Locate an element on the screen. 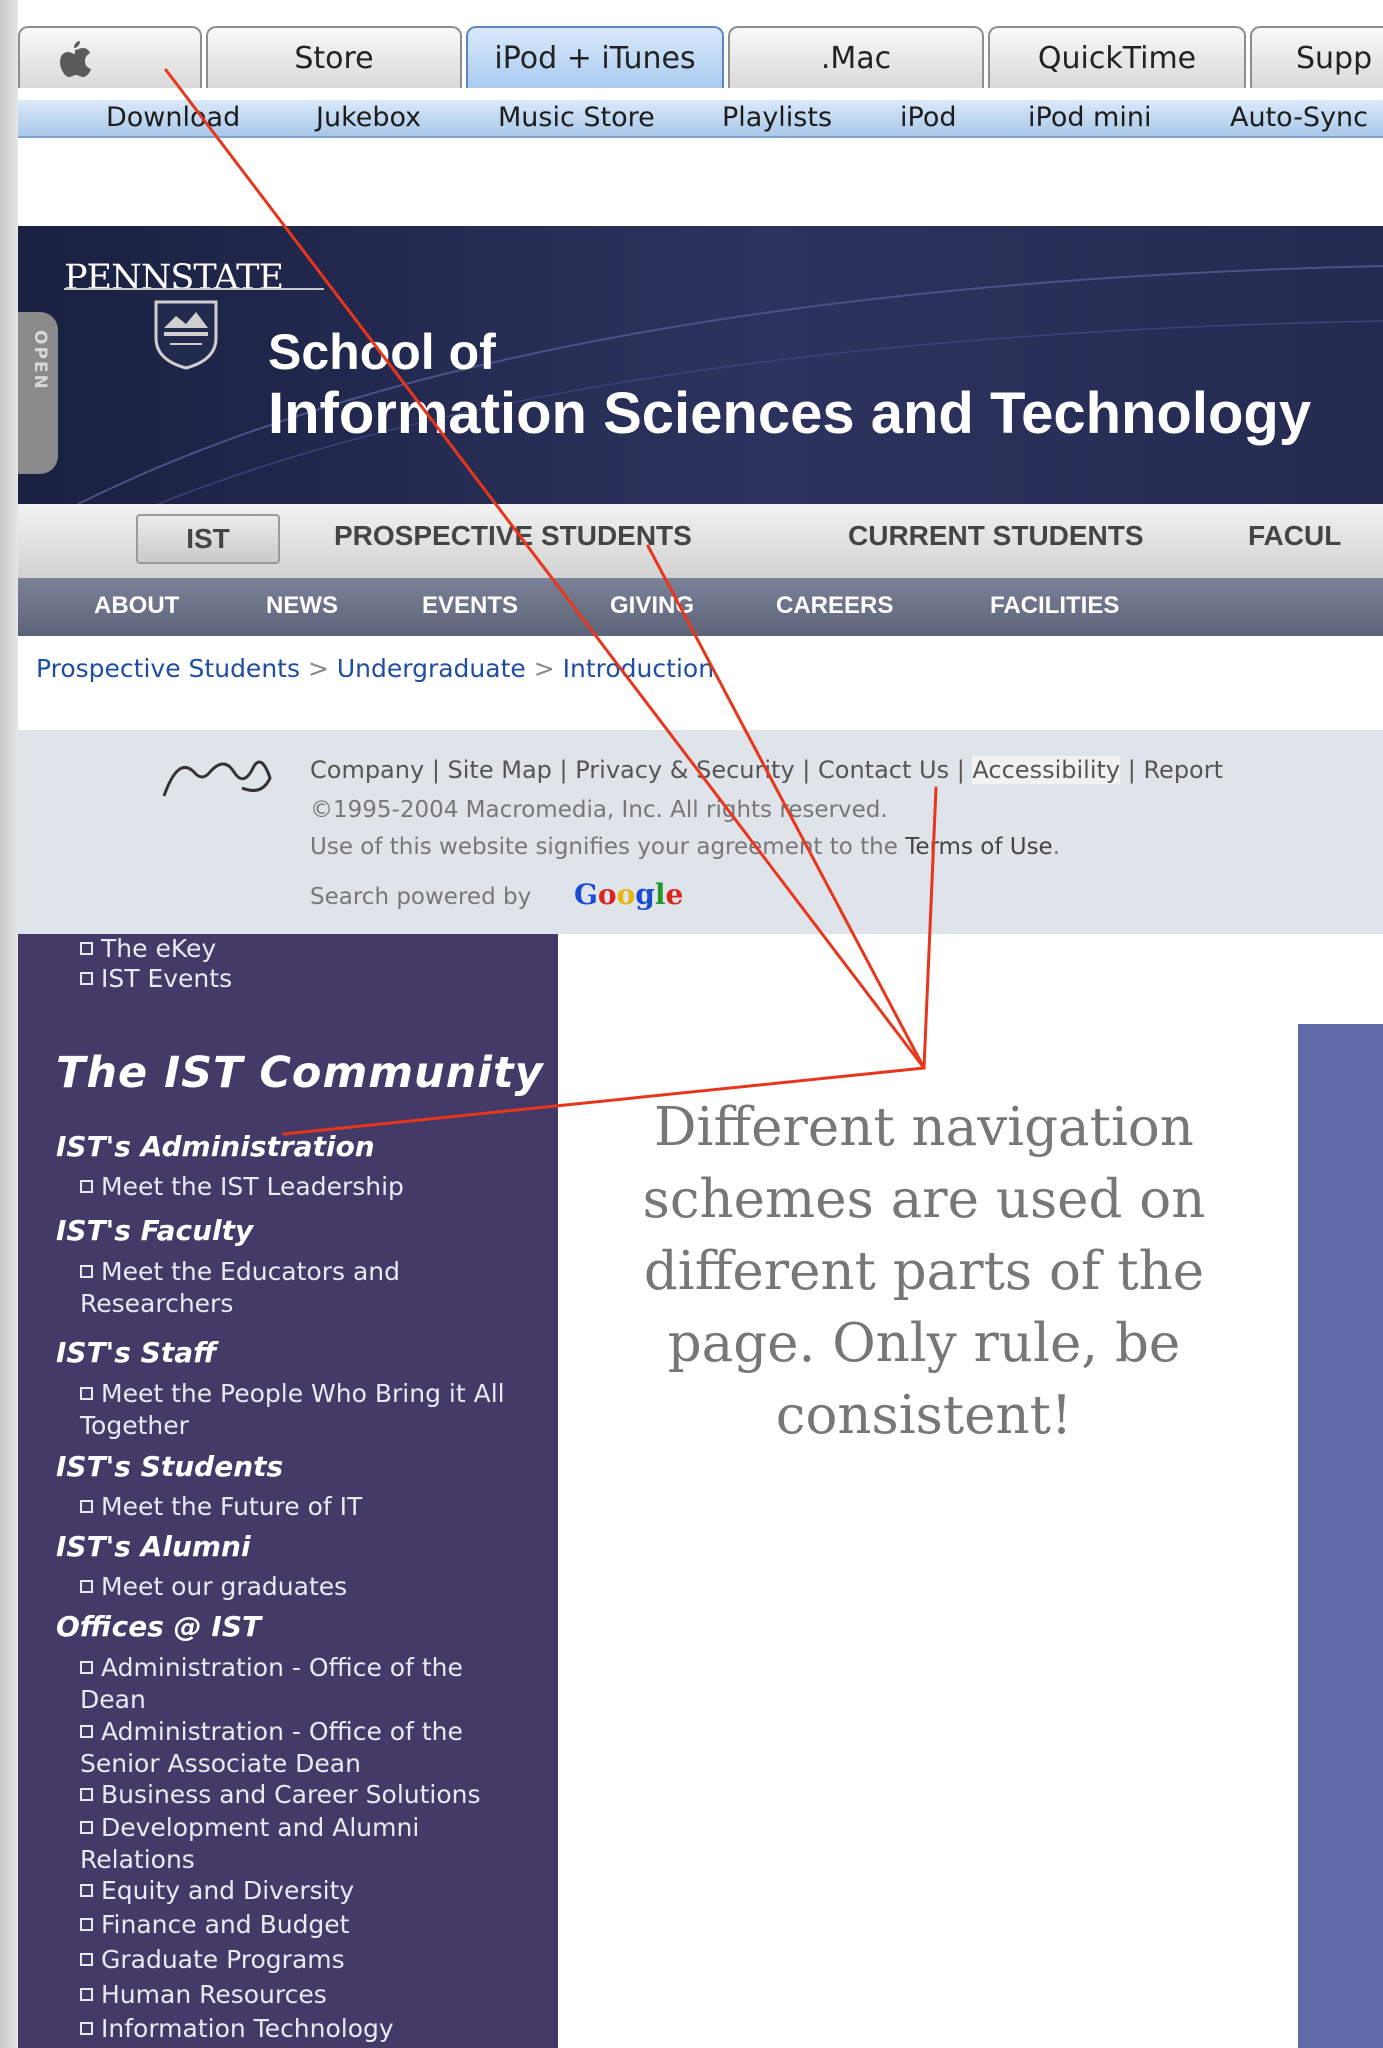 Image resolution: width=1383 pixels, height=2048 pixels. window-frame-left is located at coordinates (9, 1024).